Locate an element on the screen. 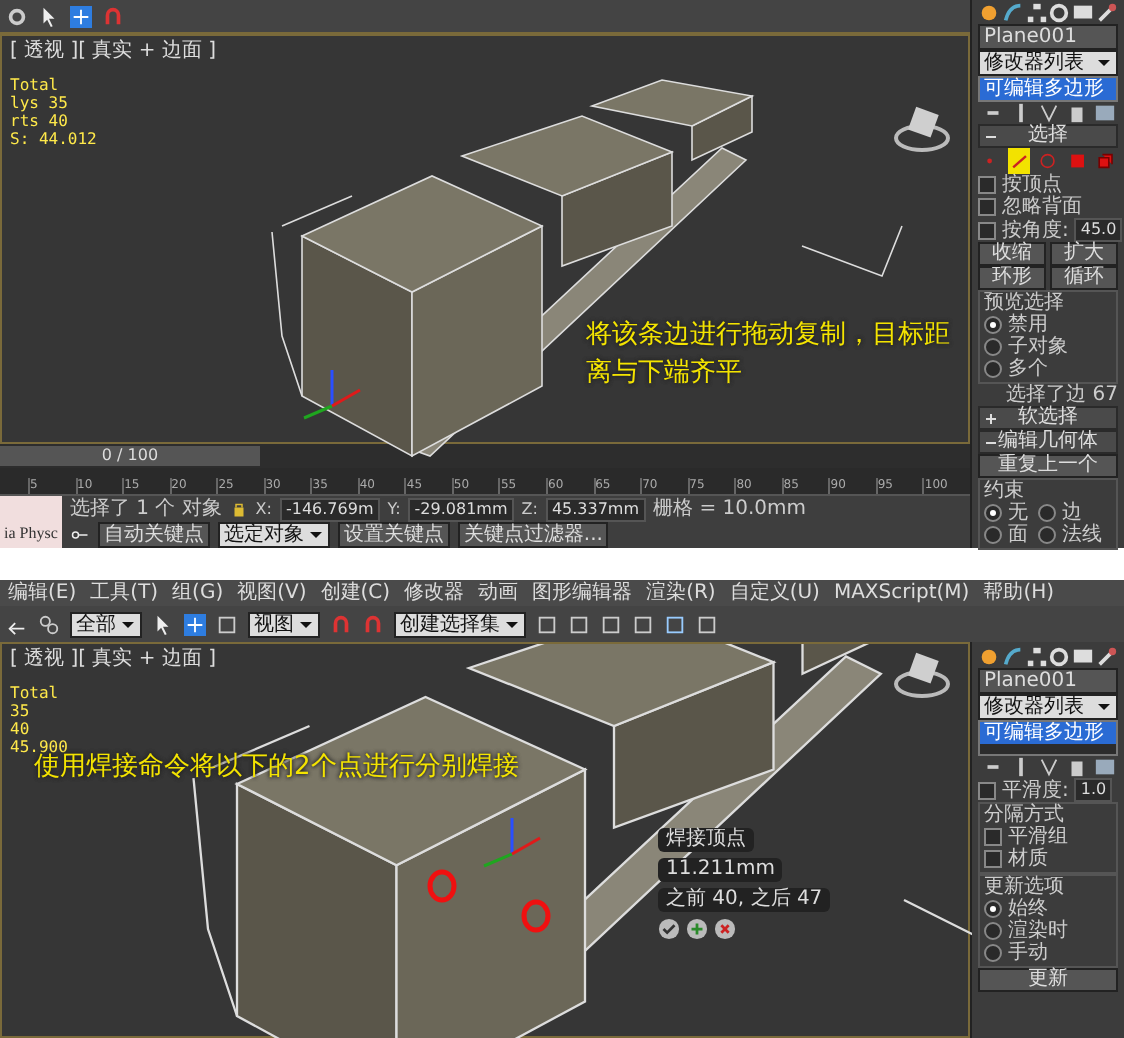  coordinate-field: -146.769m is located at coordinates (329, 509).